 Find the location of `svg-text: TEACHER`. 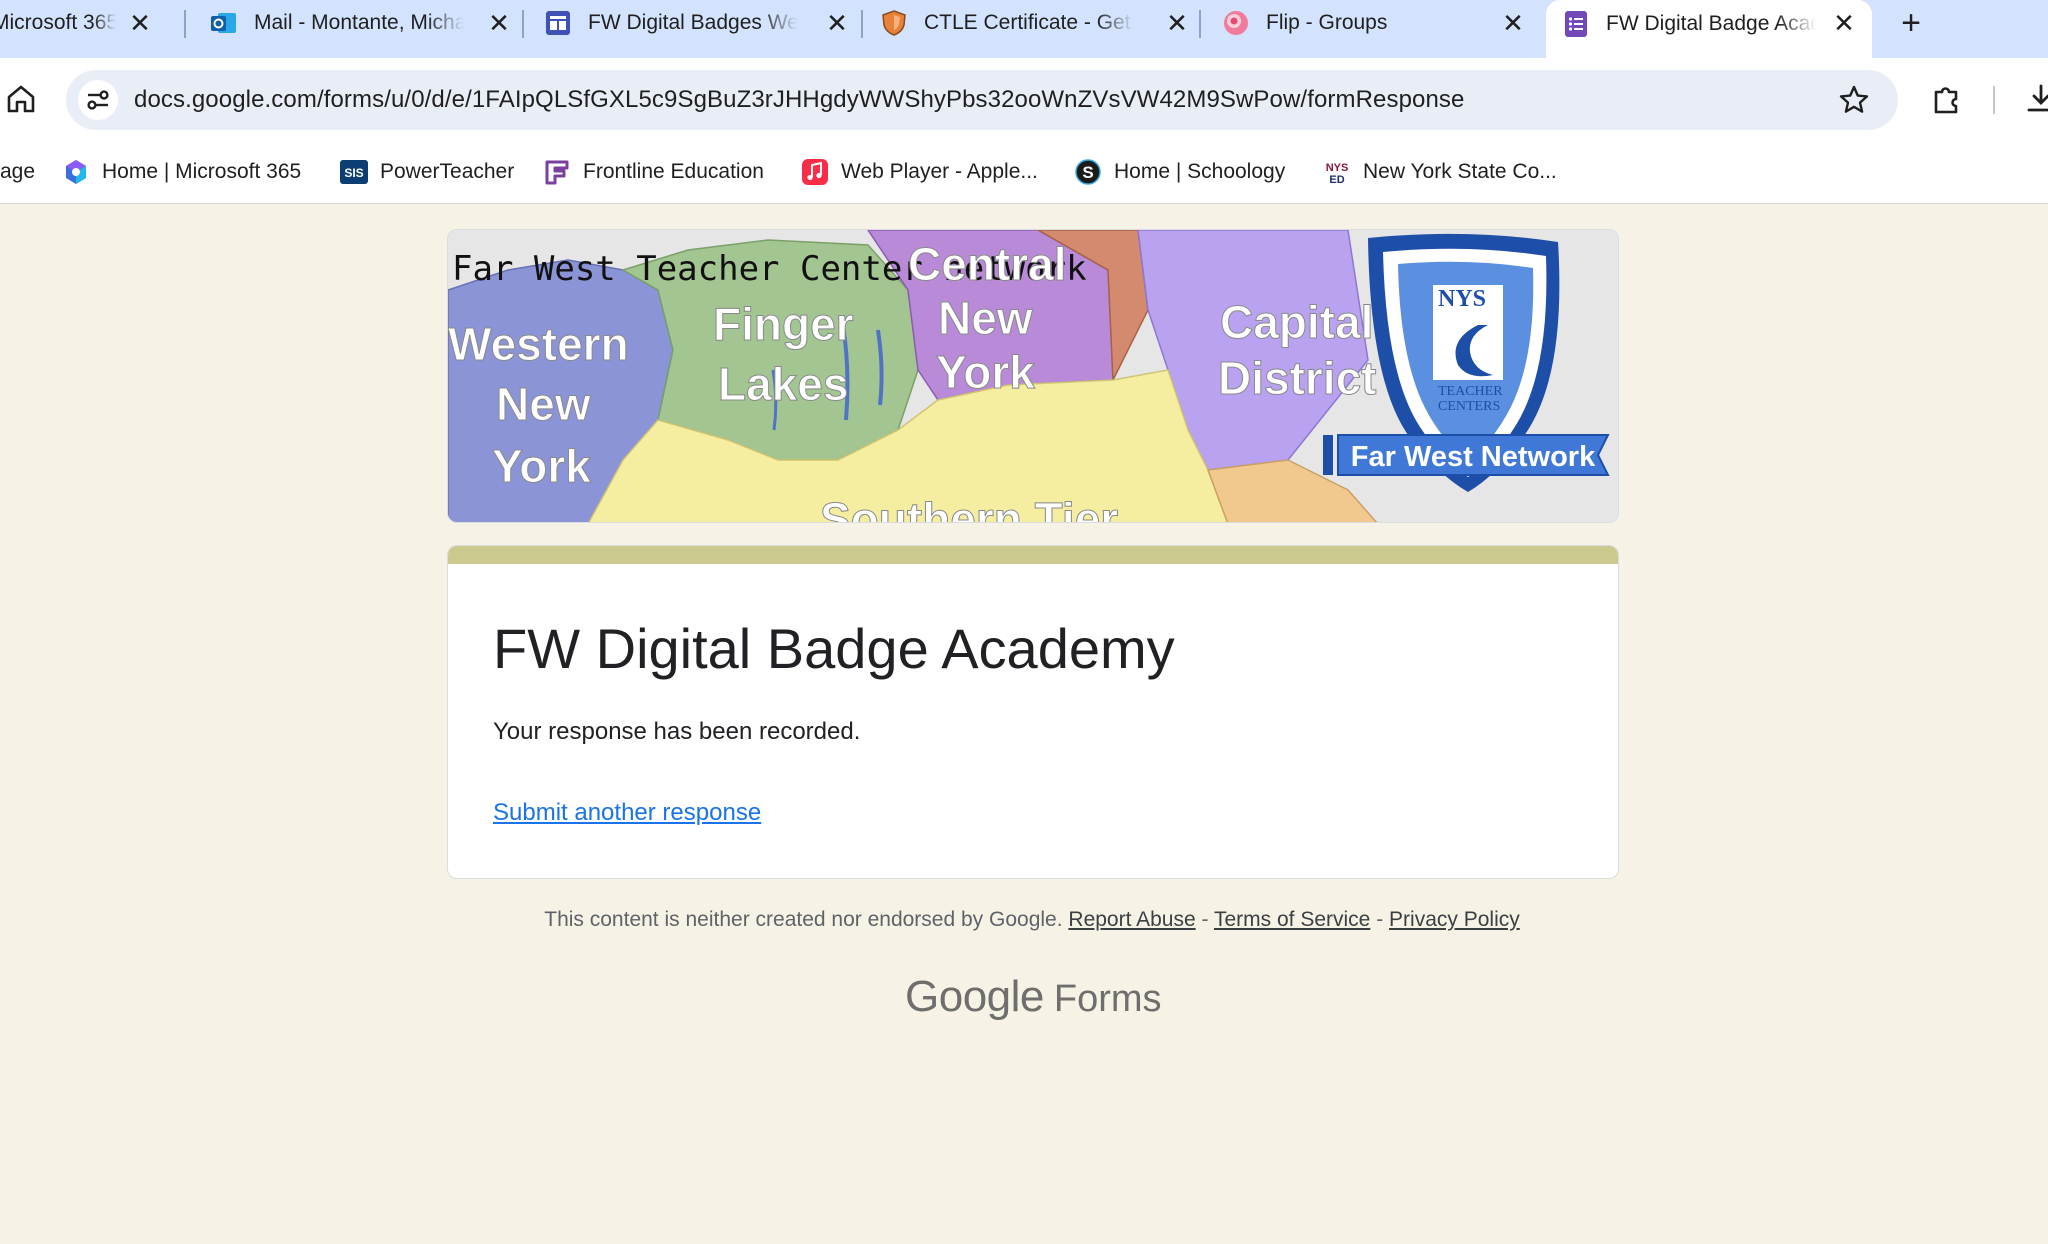

svg-text: TEACHER is located at coordinates (1470, 391).